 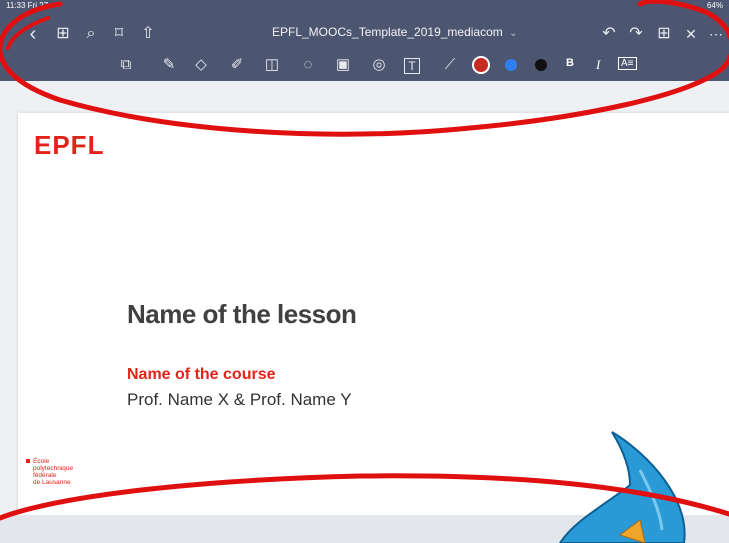 What do you see at coordinates (237, 65) in the screenshot?
I see `highlighter-icon: ✐` at bounding box center [237, 65].